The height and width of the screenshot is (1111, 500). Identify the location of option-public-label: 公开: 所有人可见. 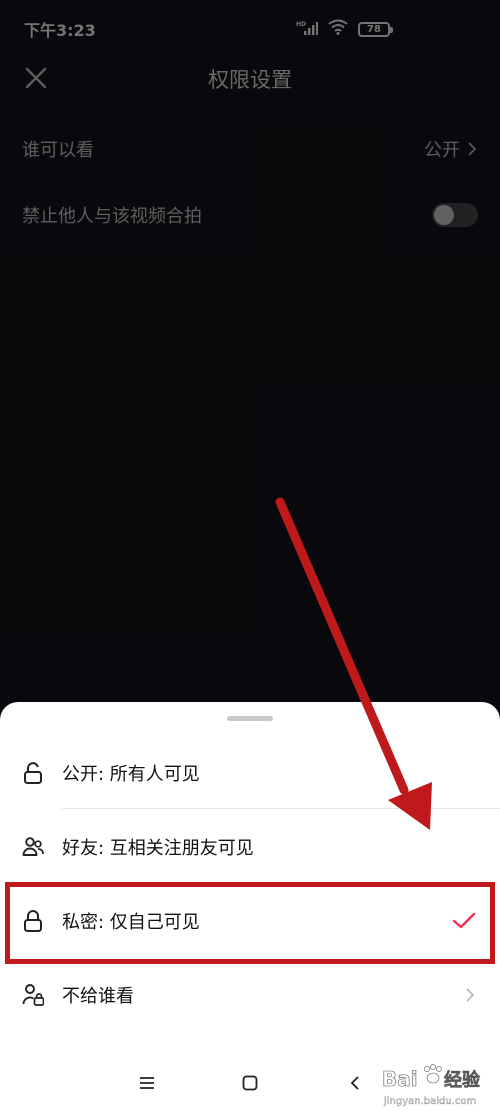
(131, 774).